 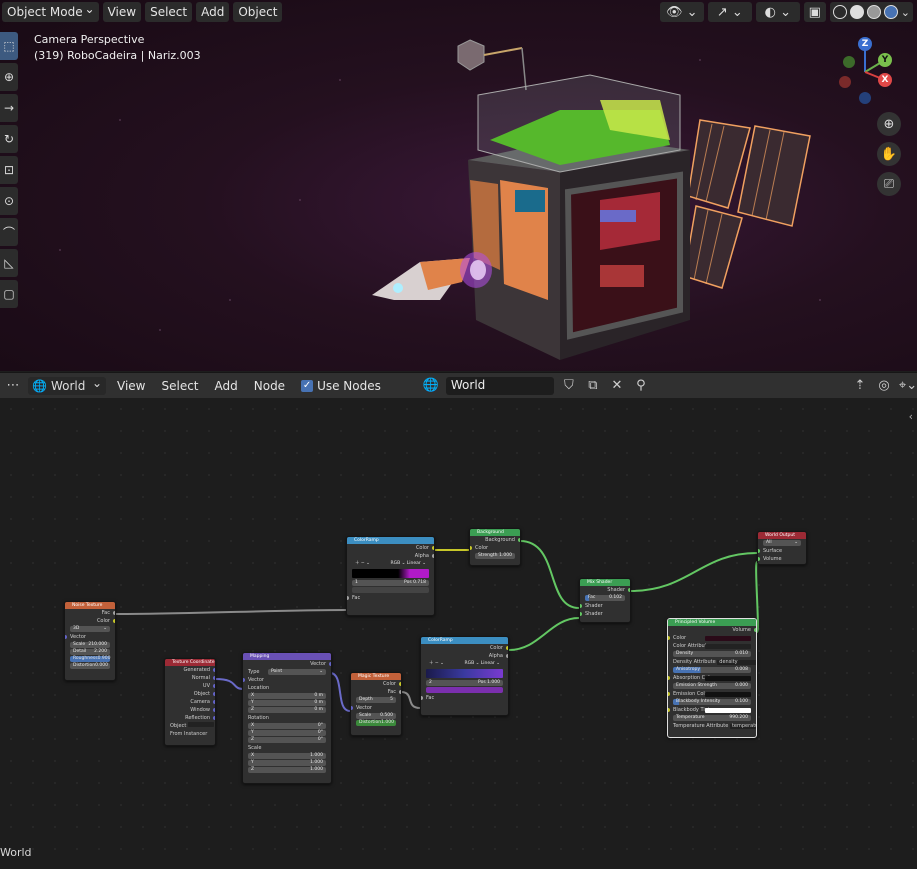 What do you see at coordinates (908, 386) in the screenshot?
I see `snap-icon: ⌖⌄` at bounding box center [908, 386].